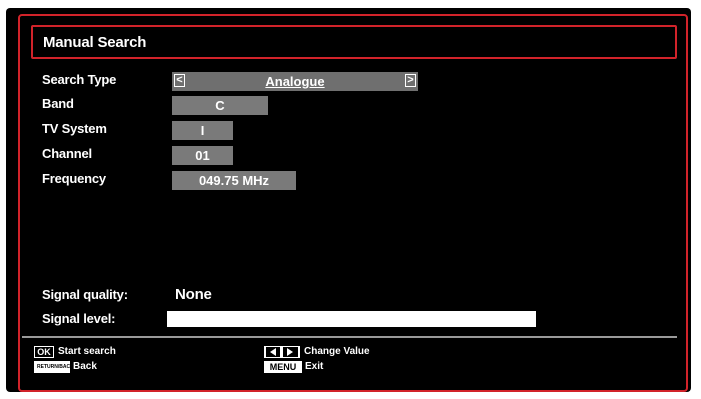 This screenshot has height=399, width=701. I want to click on back-key-icon: RETURN/BACK, so click(54, 367).